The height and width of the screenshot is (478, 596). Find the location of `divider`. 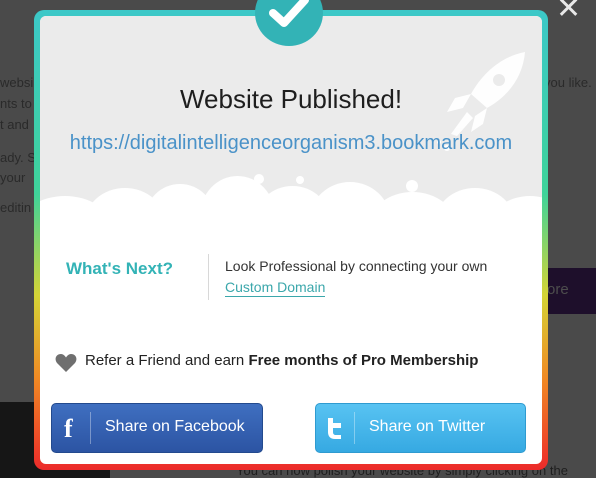

divider is located at coordinates (208, 277).